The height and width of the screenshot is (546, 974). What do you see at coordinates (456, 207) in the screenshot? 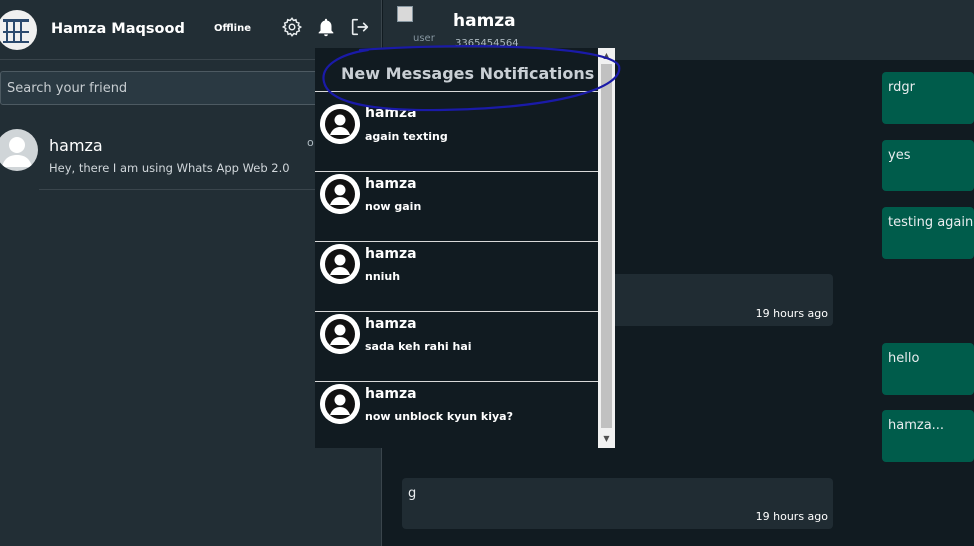
I see `notification-item: hamza now gain` at bounding box center [456, 207].